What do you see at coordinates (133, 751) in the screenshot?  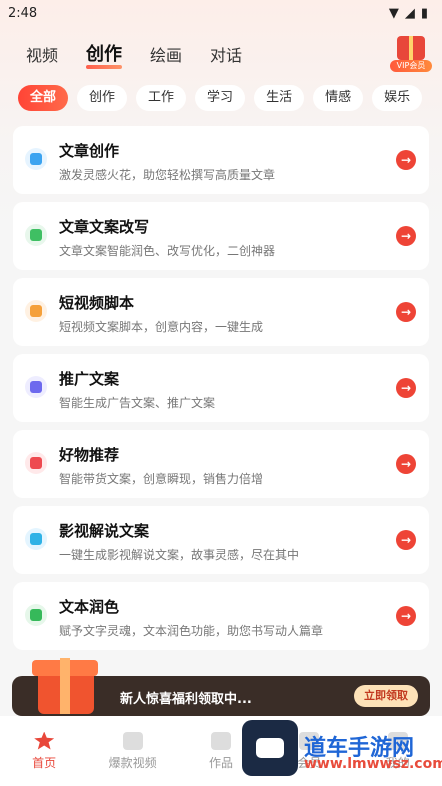 I see `nav-hot-video: 爆款视频` at bounding box center [133, 751].